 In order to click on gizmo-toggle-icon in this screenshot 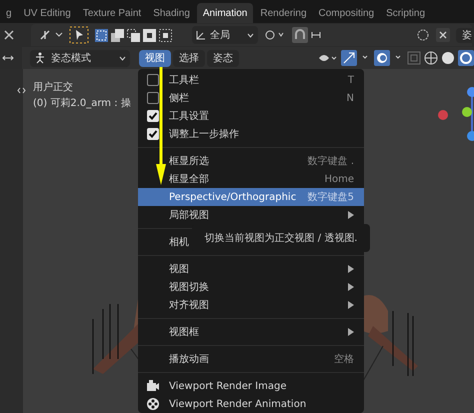, I will do `click(51, 35)`.